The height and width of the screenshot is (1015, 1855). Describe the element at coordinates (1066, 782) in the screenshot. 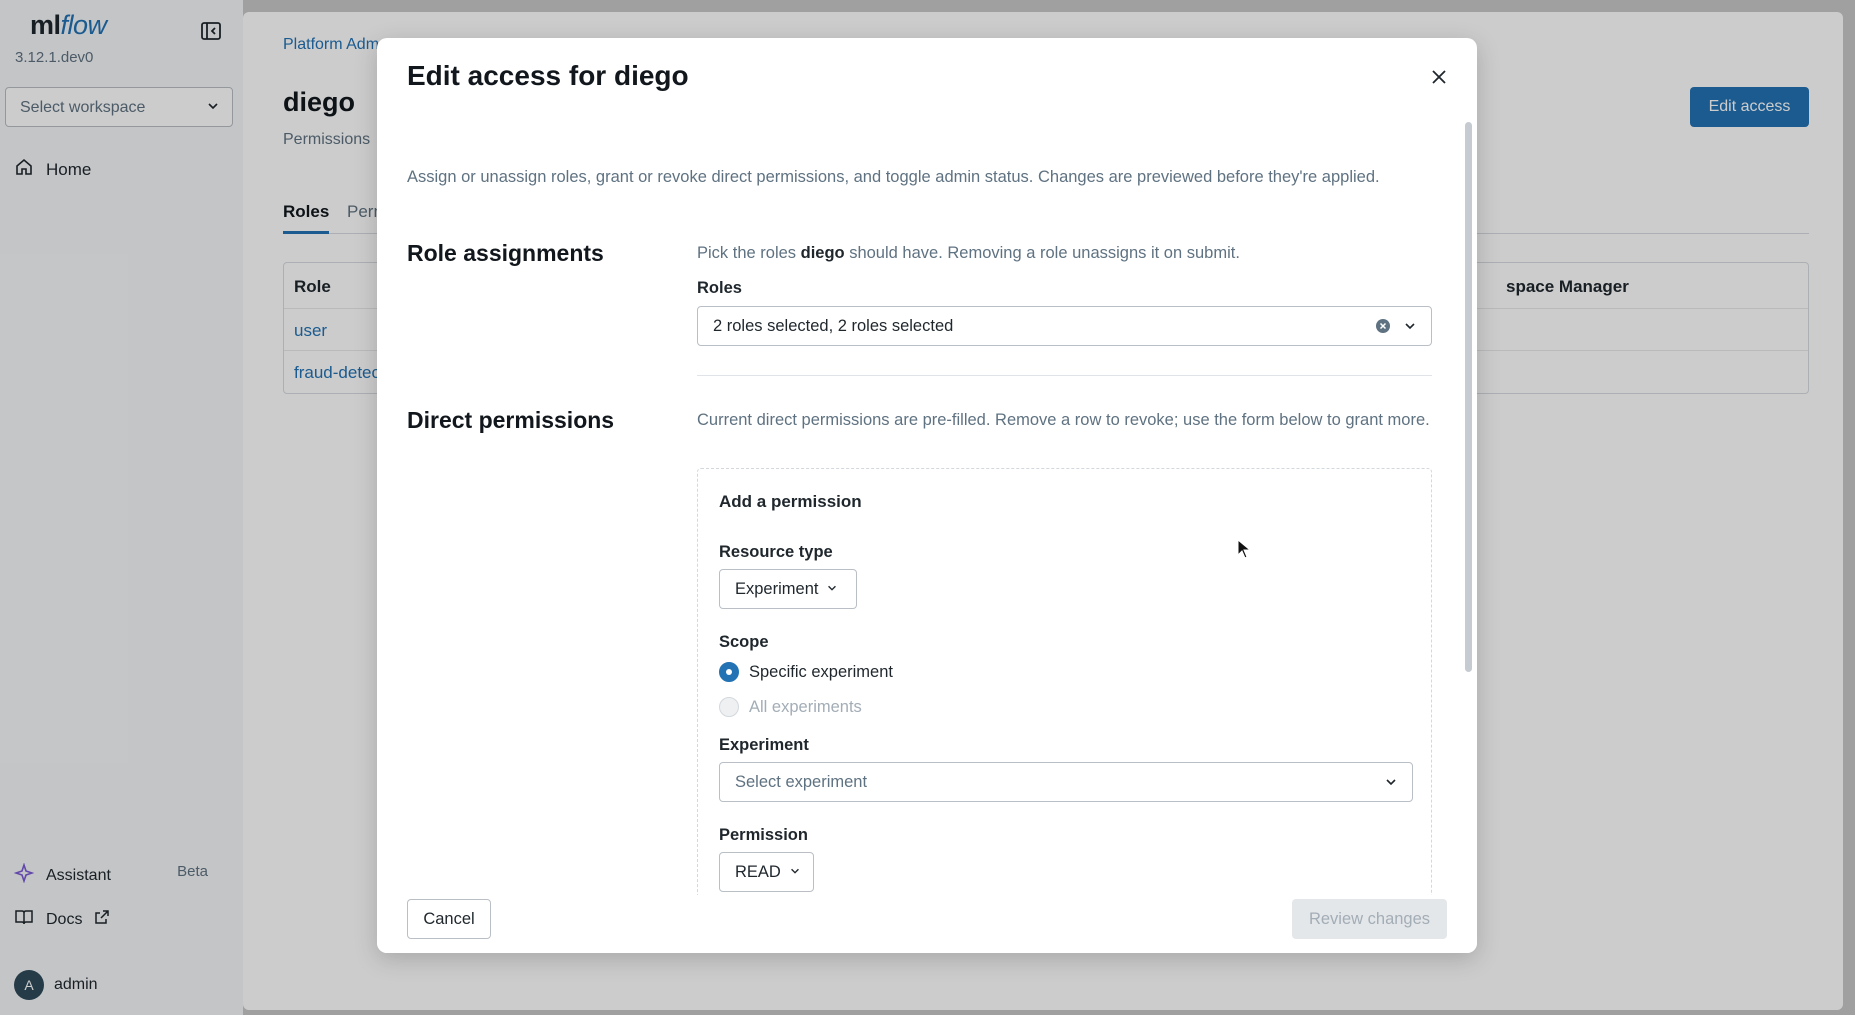

I see `experiment-select: Select experiment` at that location.